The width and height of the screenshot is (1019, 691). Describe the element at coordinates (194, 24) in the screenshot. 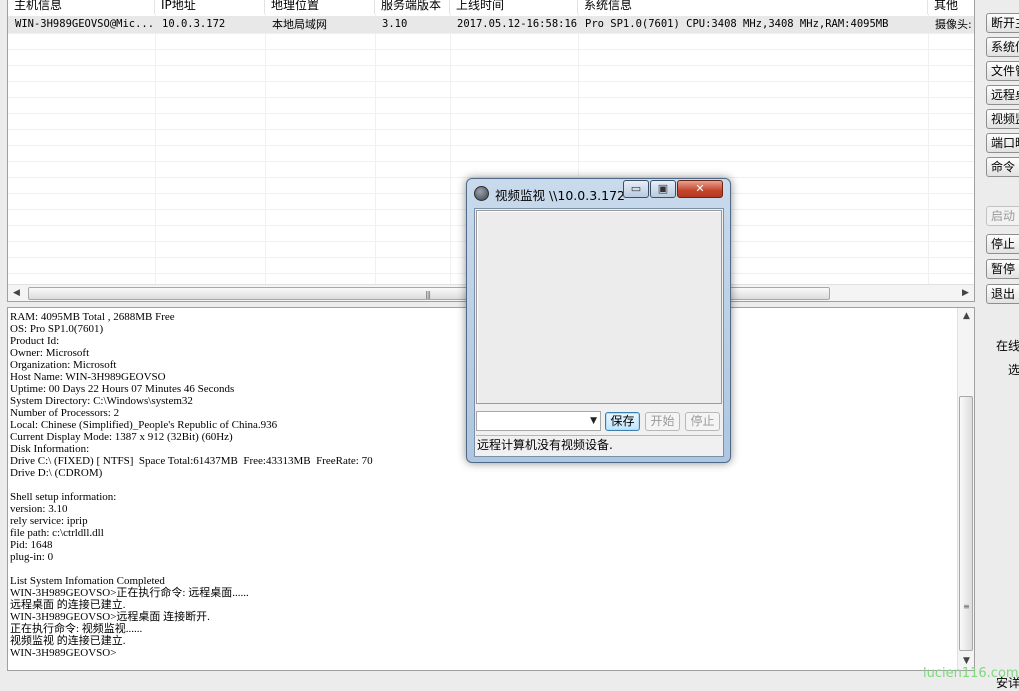

I see `cell-ip: 10.0.3.172` at that location.